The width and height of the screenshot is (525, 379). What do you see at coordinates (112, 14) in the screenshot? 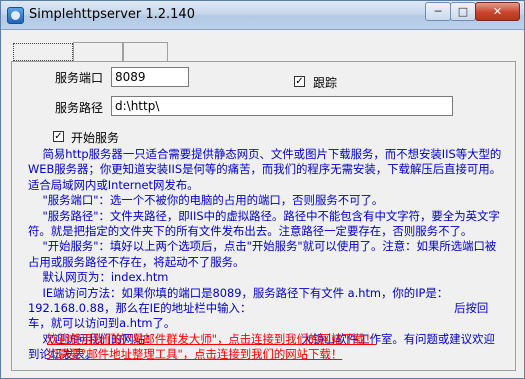
I see `window-title: Simplehttpserver 1.2.140` at bounding box center [112, 14].